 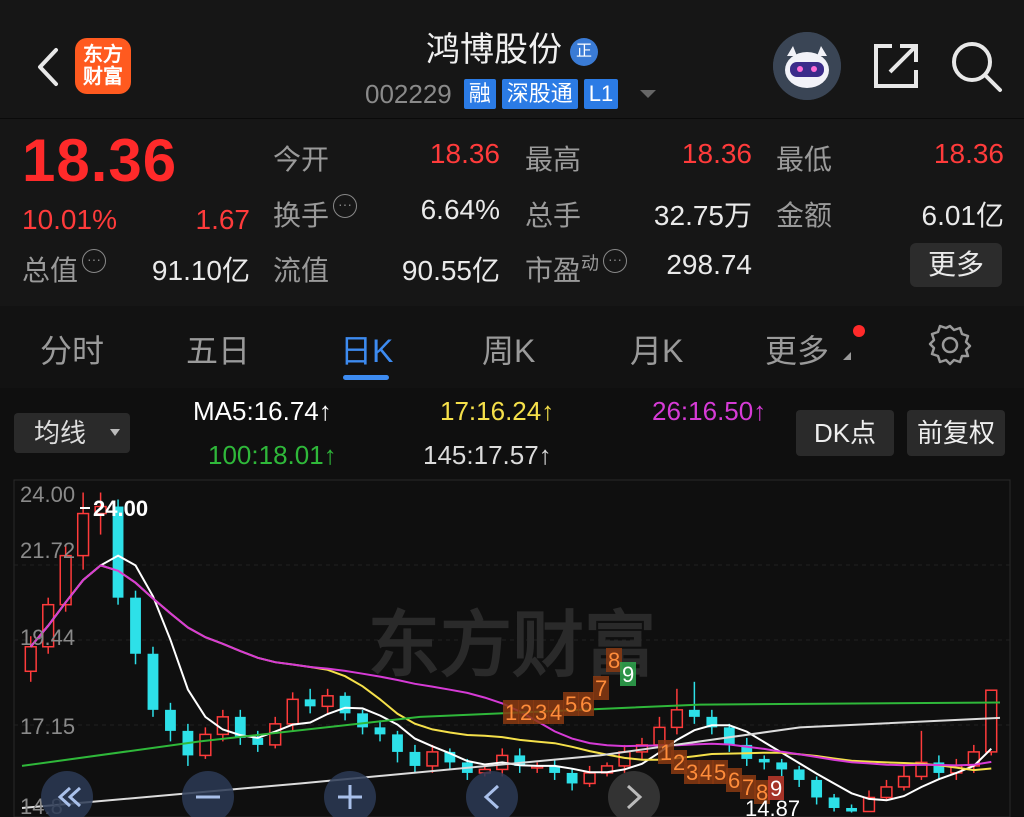 What do you see at coordinates (315, 214) in the screenshot?
I see `turnover-label: 换手 ···` at bounding box center [315, 214].